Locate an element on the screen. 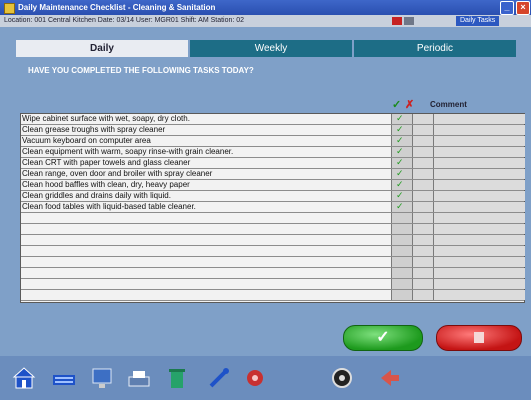 This screenshot has height=400, width=531. arrow-left-icon is located at coordinates (389, 378).